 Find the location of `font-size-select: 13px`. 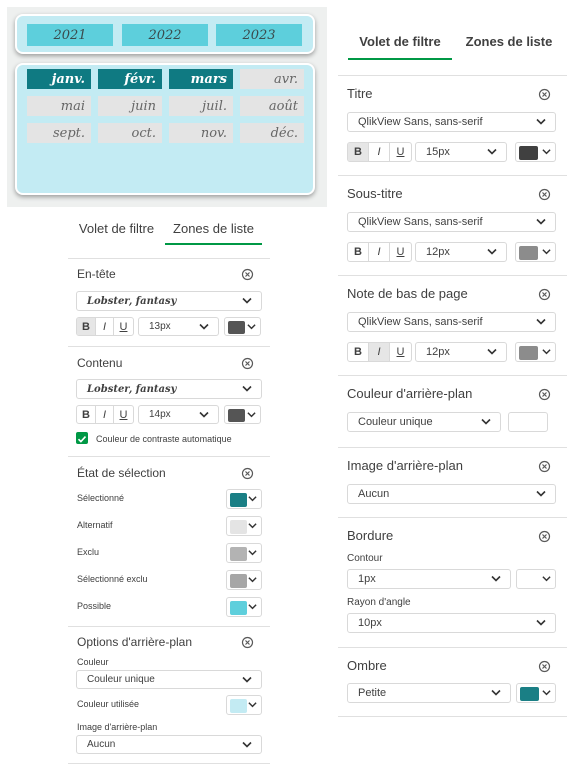

font-size-select: 13px is located at coordinates (178, 326).